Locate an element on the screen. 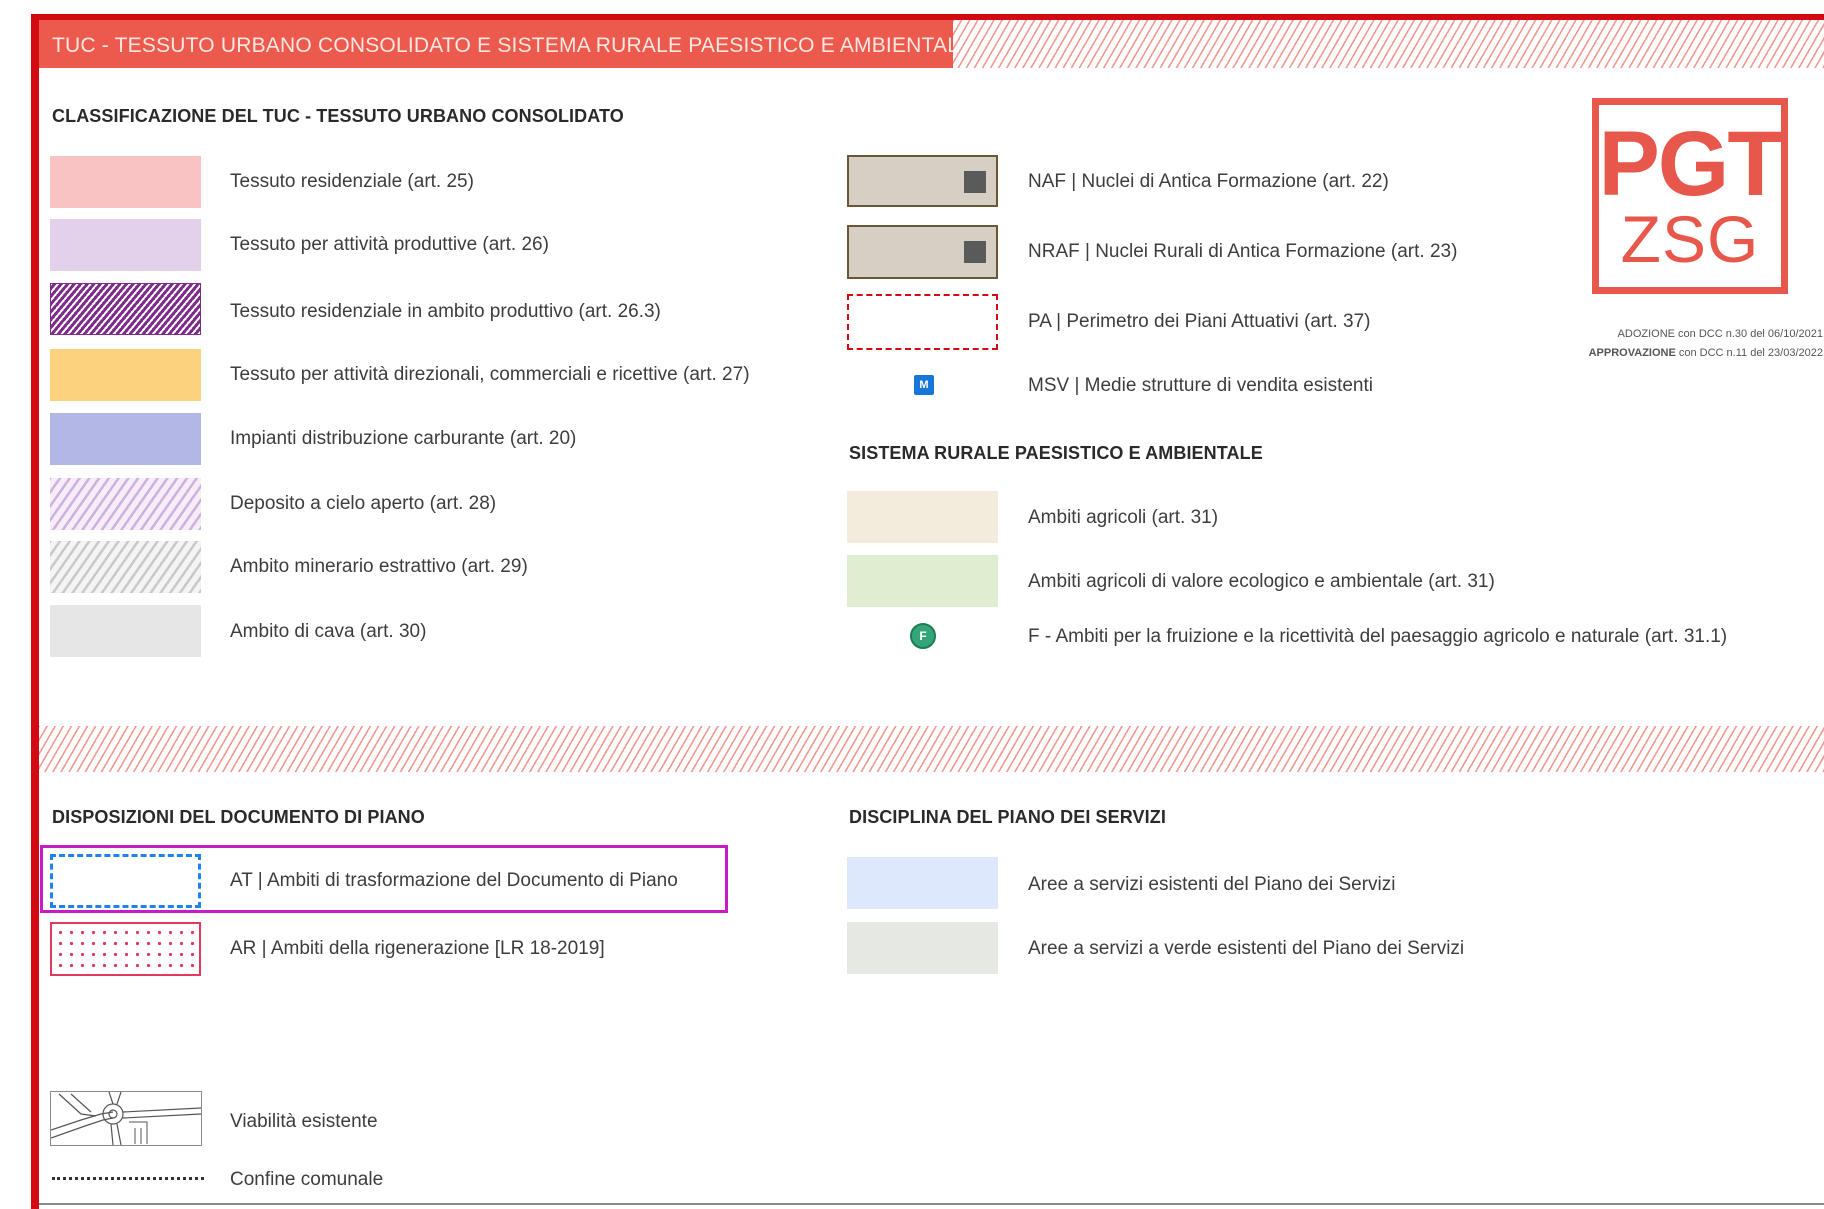 The image size is (1824, 1209). adozione-note: ADOZIONE con DCC n.30 del 06/10/2021 is located at coordinates (1720, 334).